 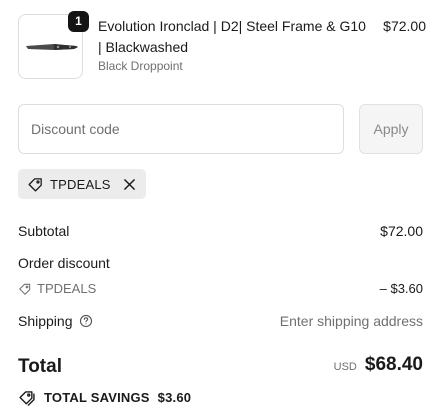 I want to click on shipping-row: Shipping Enter shipping address, so click(x=220, y=321).